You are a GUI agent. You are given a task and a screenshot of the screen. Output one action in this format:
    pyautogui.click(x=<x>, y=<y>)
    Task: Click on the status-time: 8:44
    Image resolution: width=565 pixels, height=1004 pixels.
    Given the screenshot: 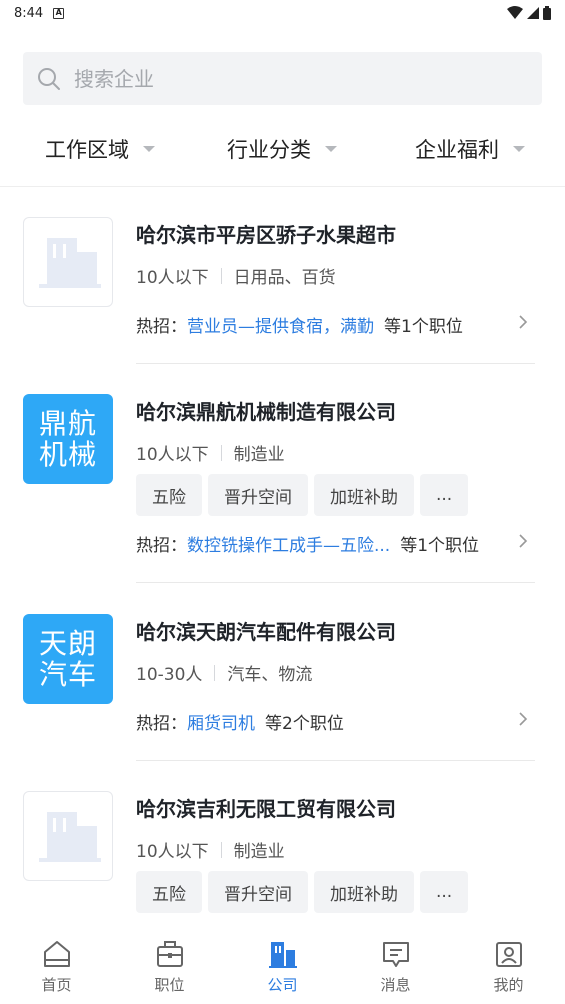 What is the action you would take?
    pyautogui.click(x=29, y=13)
    